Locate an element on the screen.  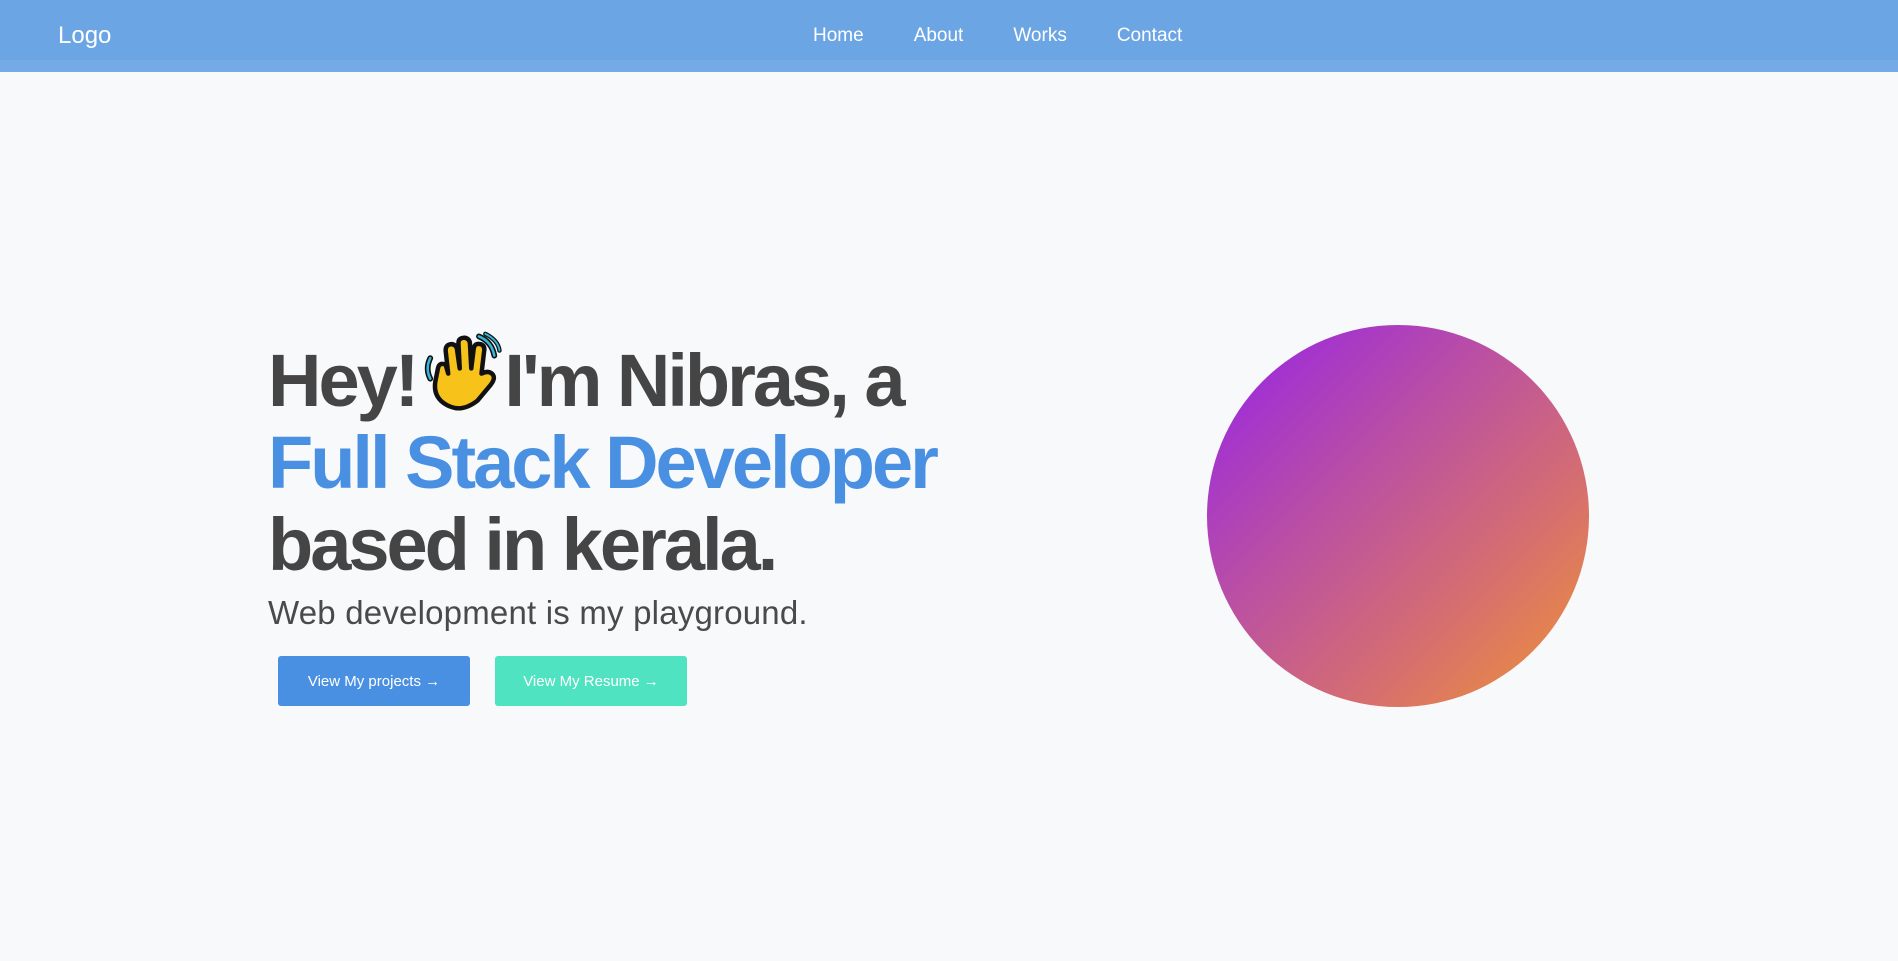
headline-location: based in kerala. is located at coordinates (523, 544).